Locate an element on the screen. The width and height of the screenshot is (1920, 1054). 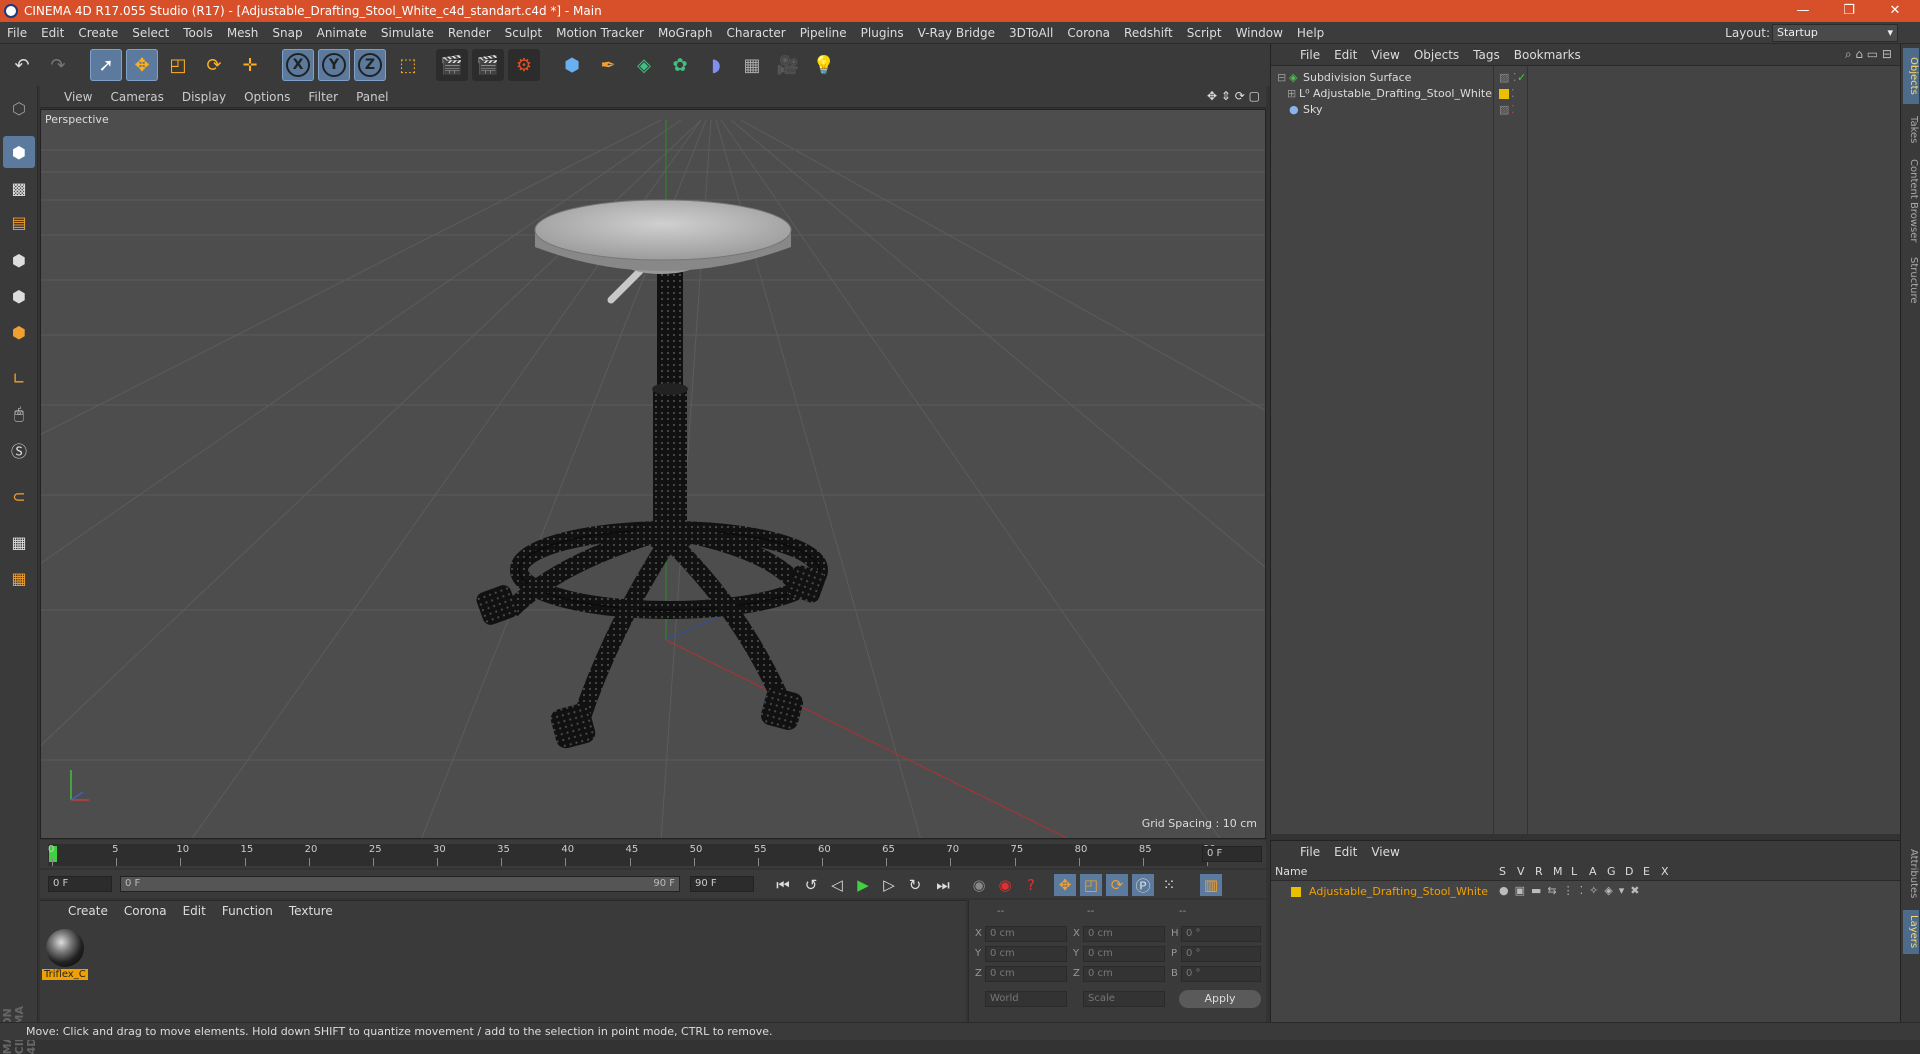
menu-mograph: MoGraph is located at coordinates (685, 33).